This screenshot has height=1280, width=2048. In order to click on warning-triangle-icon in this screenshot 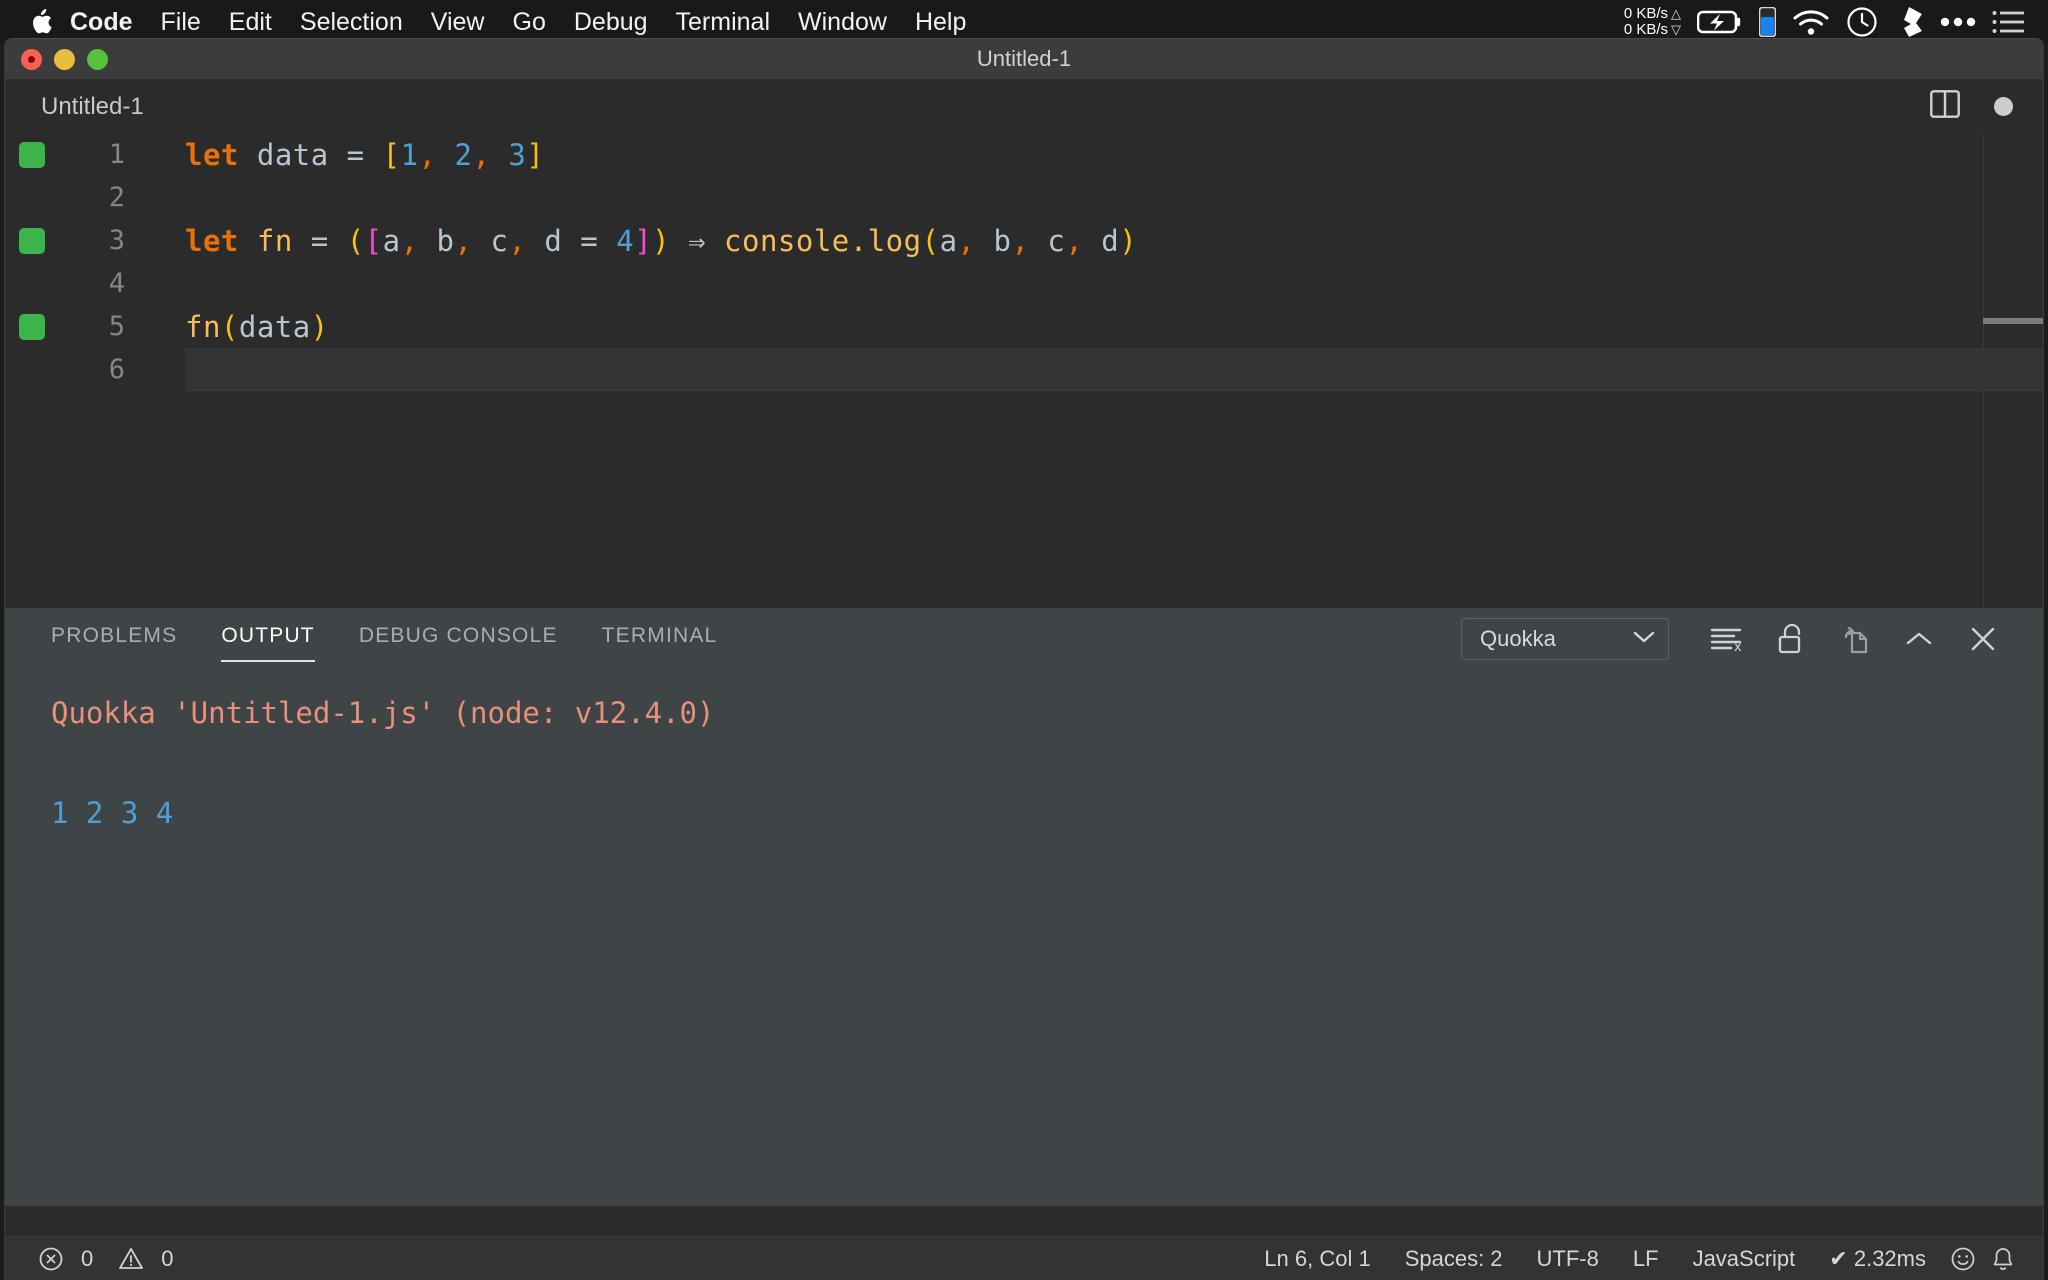, I will do `click(131, 1258)`.